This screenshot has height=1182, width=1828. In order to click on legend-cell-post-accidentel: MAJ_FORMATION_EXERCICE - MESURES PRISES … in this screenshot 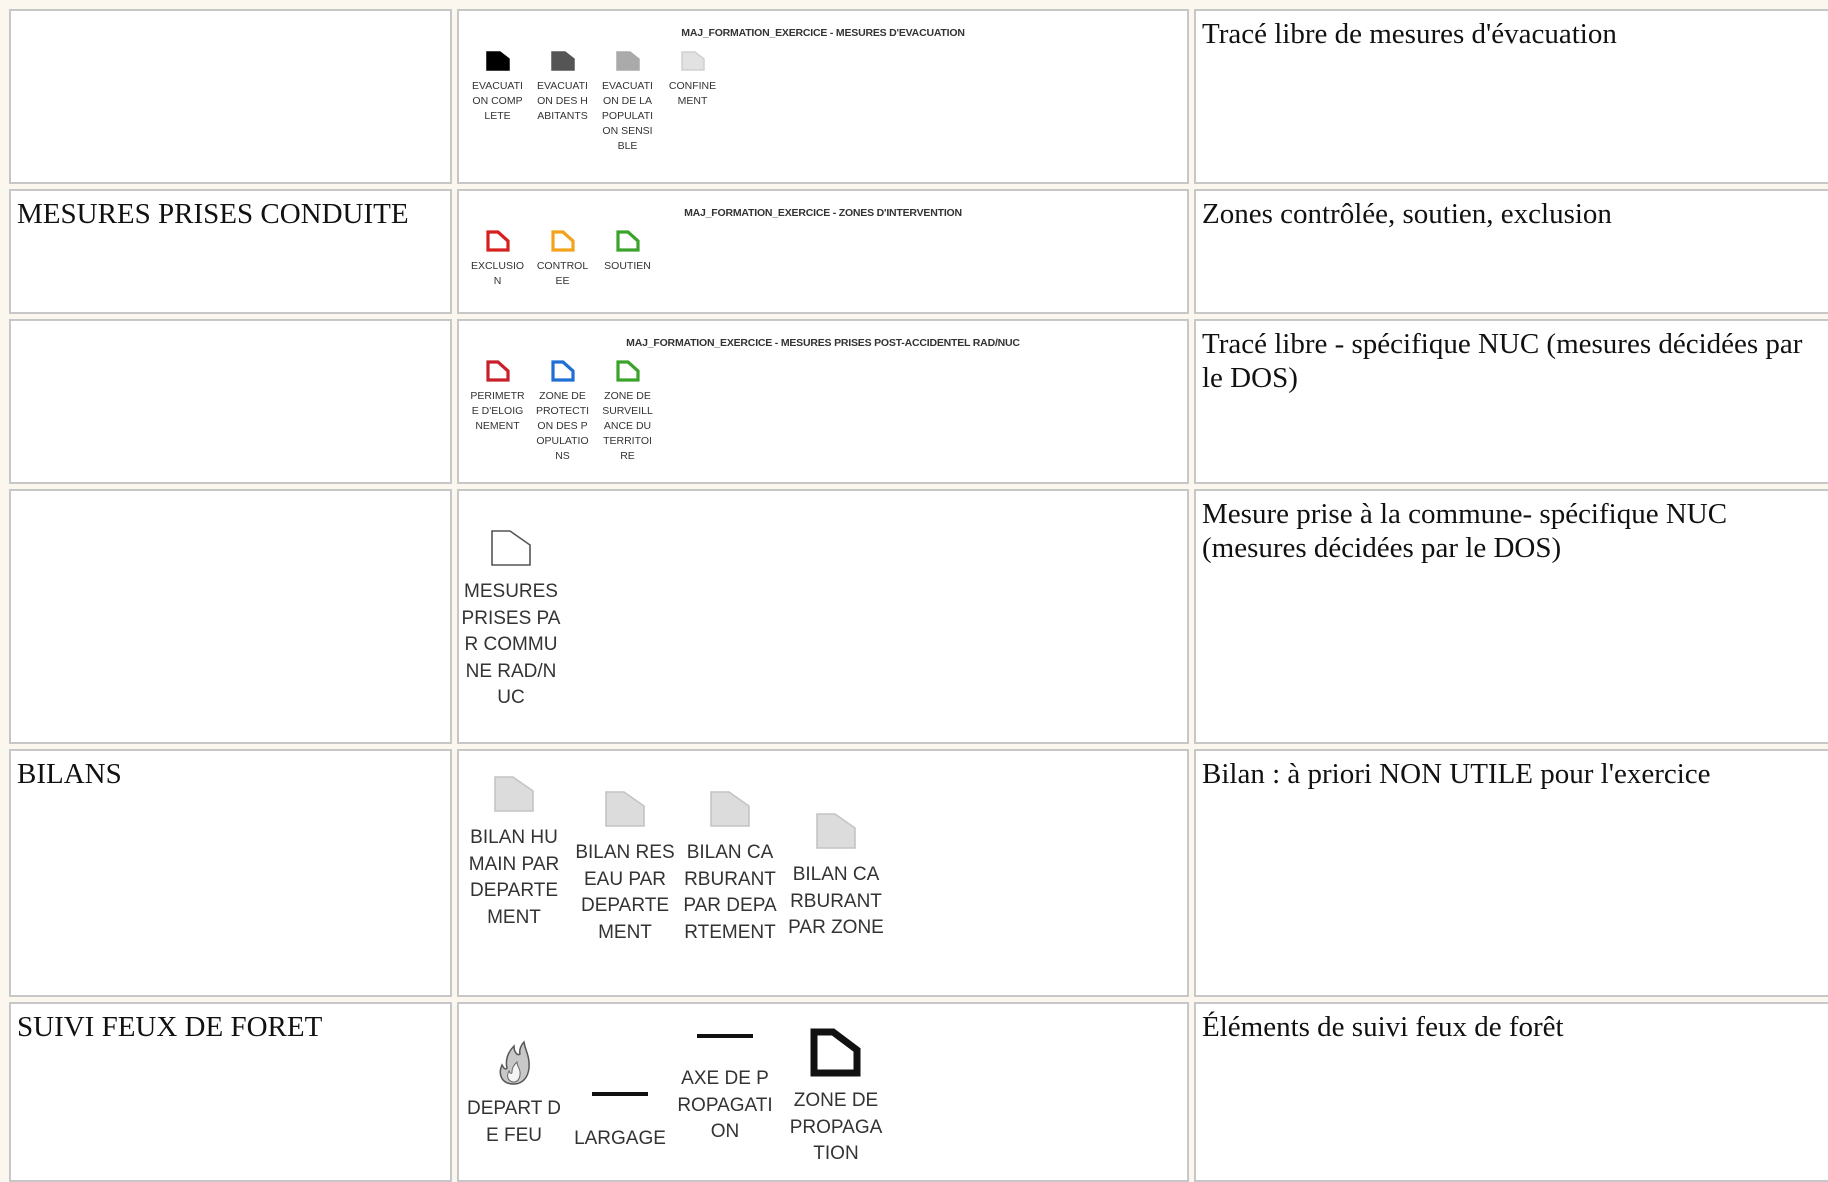, I will do `click(823, 401)`.